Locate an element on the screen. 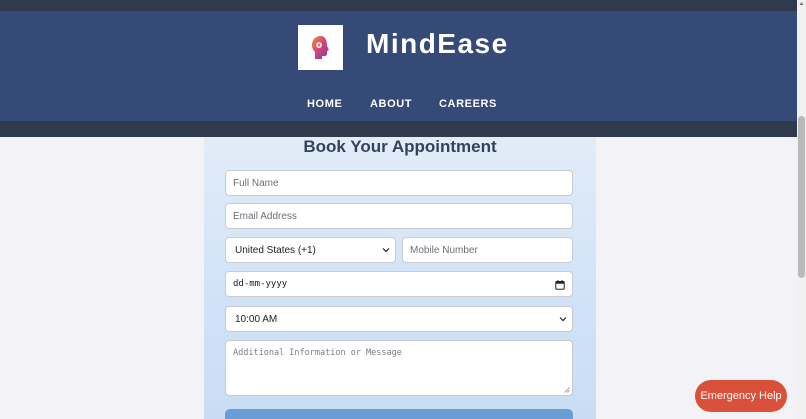 This screenshot has width=806, height=419. nav-link-about: ABOUT is located at coordinates (391, 104).